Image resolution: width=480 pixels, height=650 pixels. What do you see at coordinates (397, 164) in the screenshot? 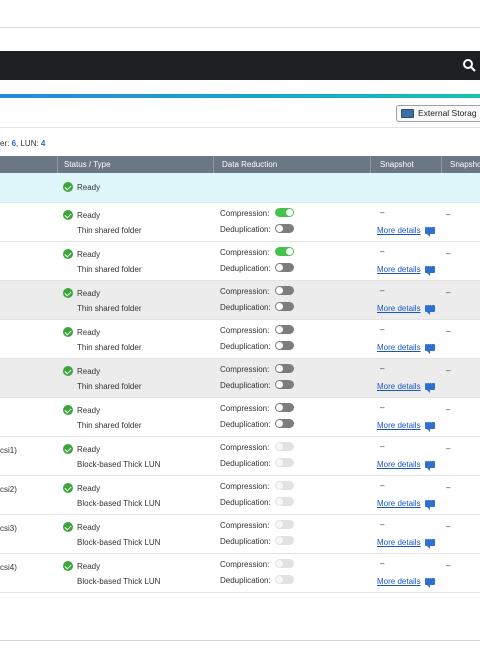
I see `col-snapshot: Snapshot` at bounding box center [397, 164].